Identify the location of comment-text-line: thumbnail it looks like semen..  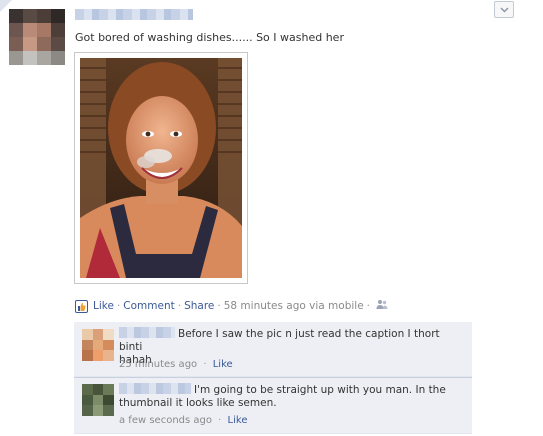
(198, 403).